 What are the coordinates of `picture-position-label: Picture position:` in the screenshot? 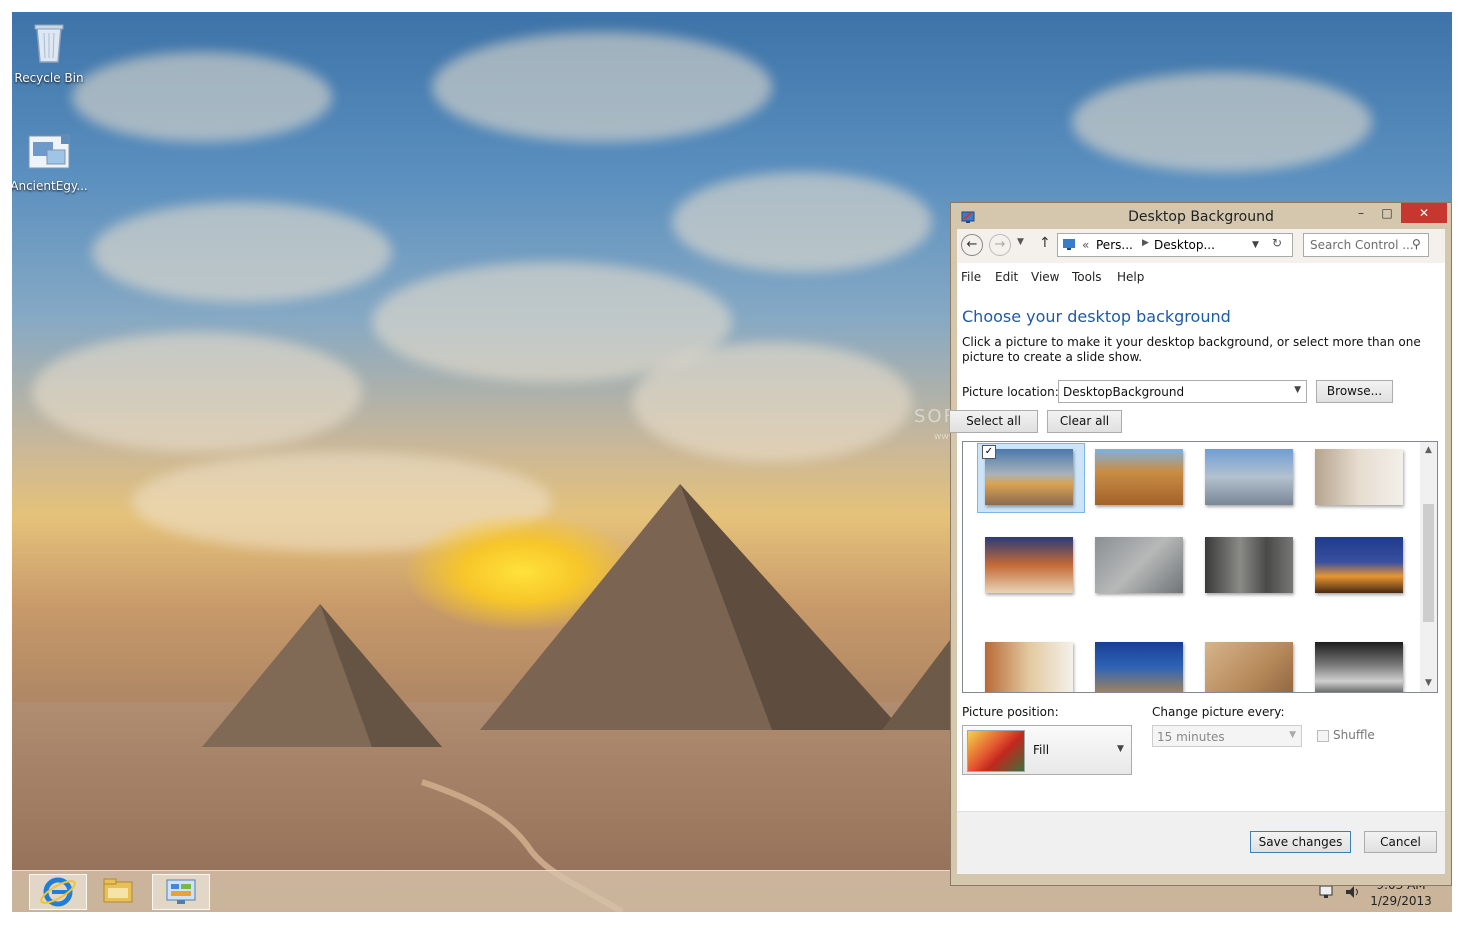 It's located at (1010, 712).